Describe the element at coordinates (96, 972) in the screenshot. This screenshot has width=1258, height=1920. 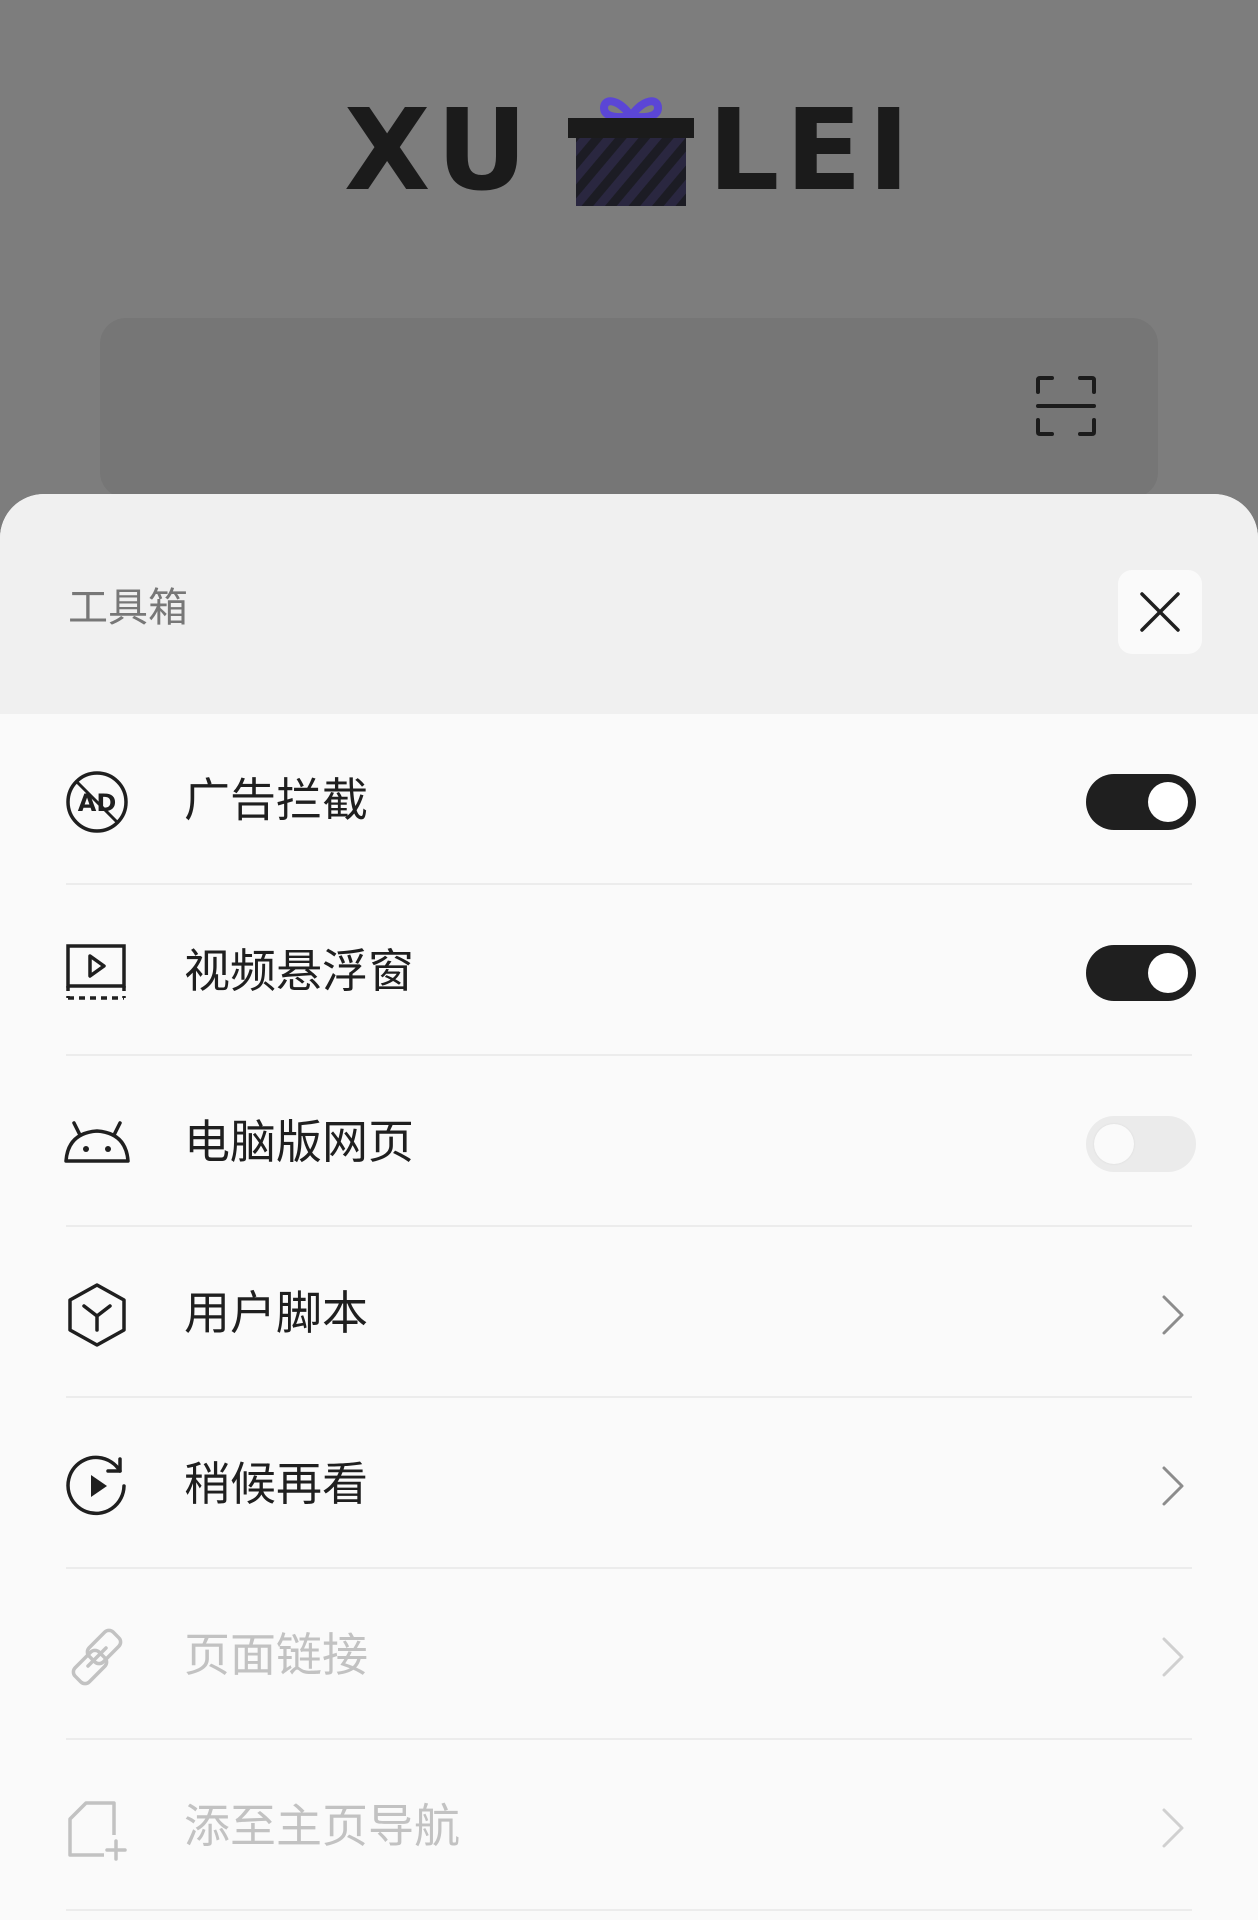
I see `floating-video-icon` at that location.